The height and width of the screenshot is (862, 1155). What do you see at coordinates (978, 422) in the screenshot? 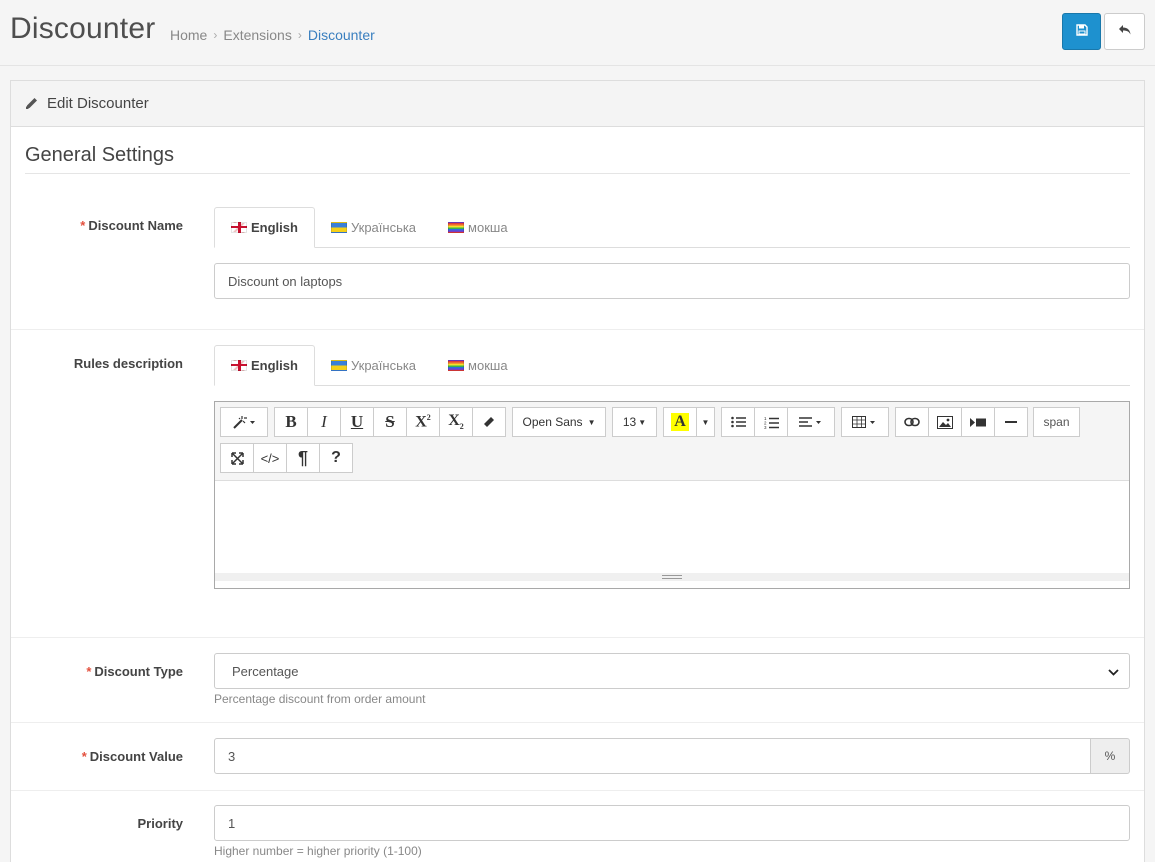
I see `video-button` at bounding box center [978, 422].